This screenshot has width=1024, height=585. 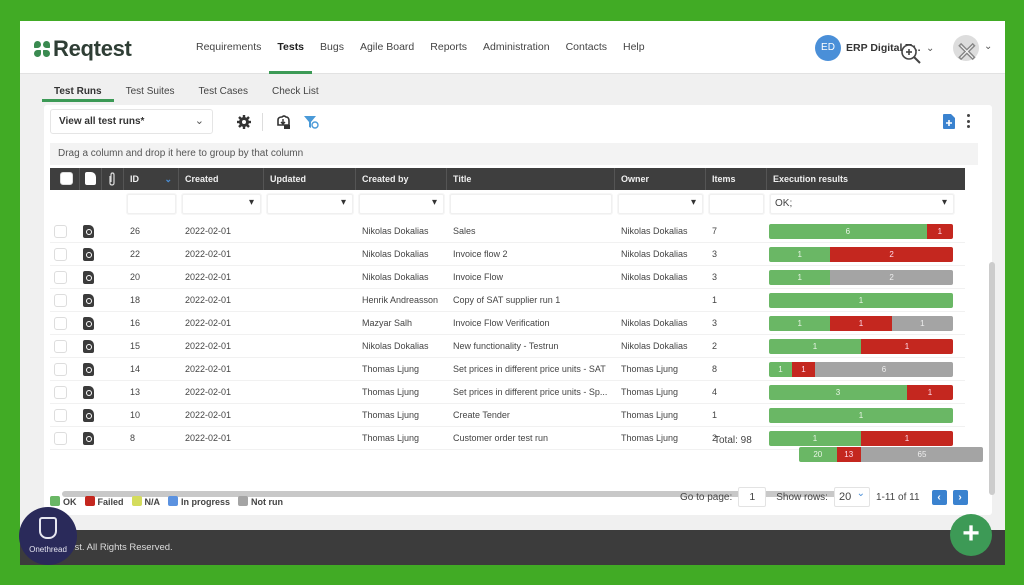 What do you see at coordinates (78, 92) in the screenshot?
I see `tab-test-runs: Test Runs` at bounding box center [78, 92].